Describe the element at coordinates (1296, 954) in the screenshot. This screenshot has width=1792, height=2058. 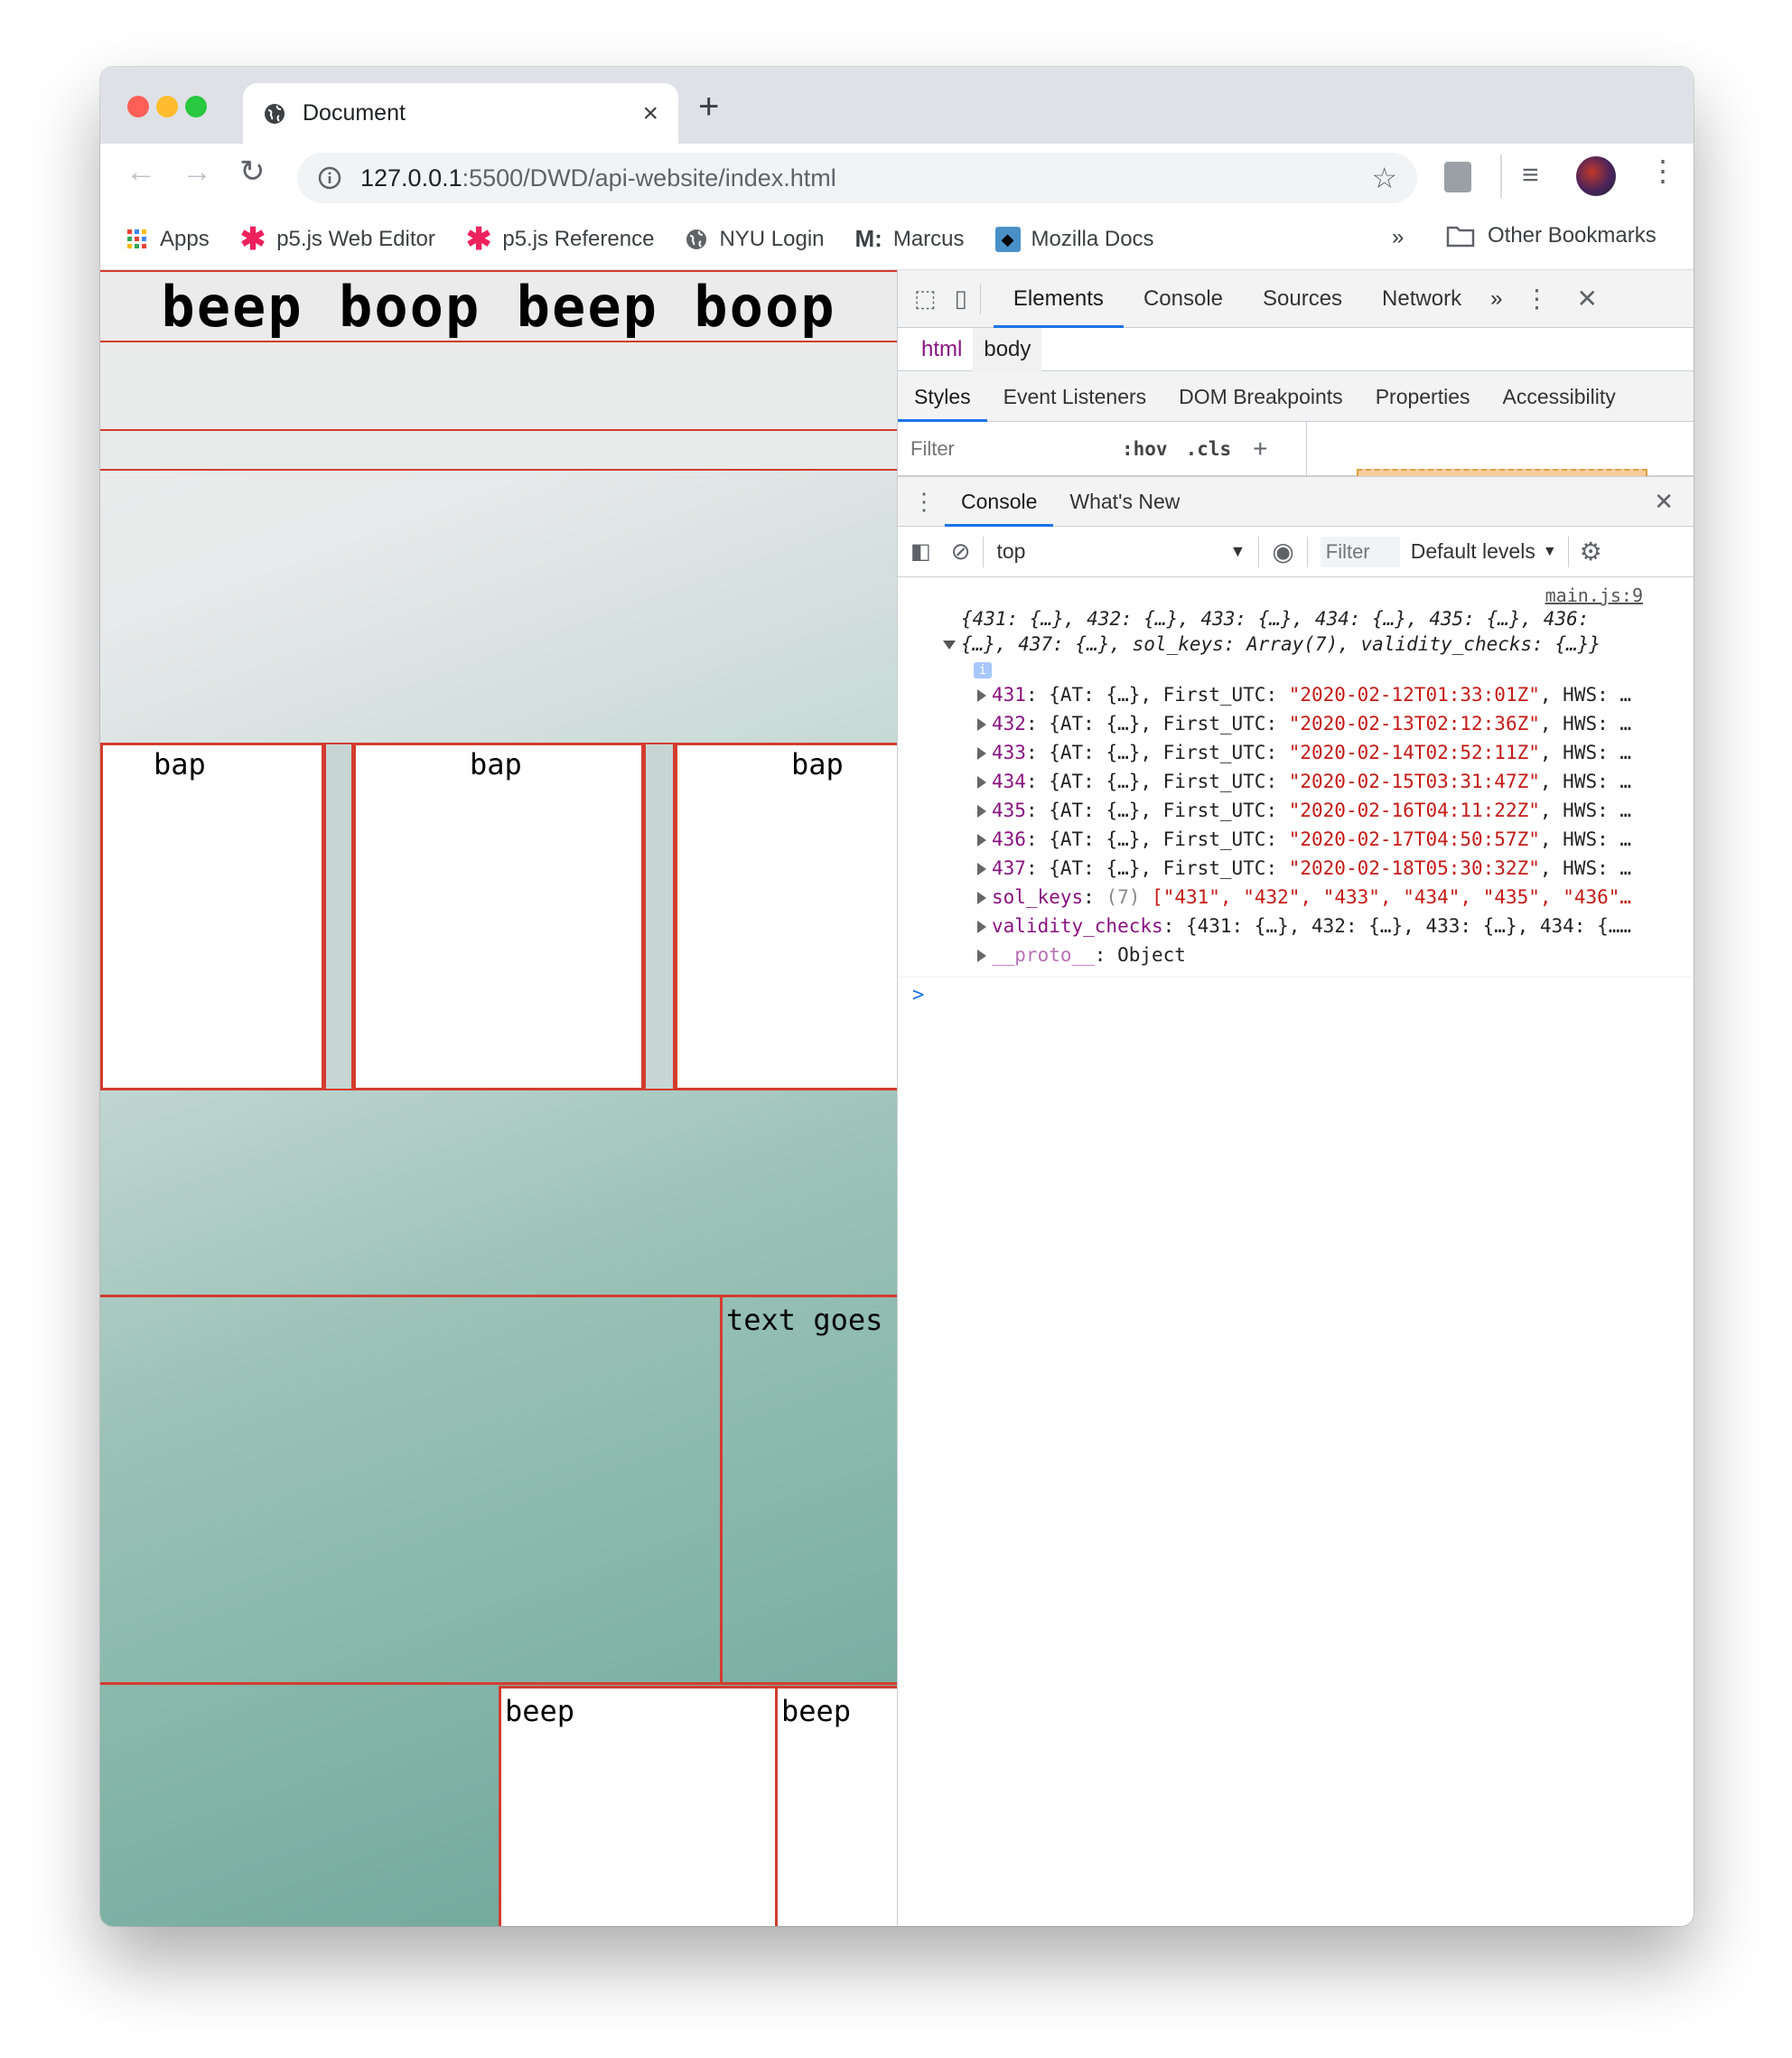
I see `console-entry-proto: __proto__: Object` at that location.